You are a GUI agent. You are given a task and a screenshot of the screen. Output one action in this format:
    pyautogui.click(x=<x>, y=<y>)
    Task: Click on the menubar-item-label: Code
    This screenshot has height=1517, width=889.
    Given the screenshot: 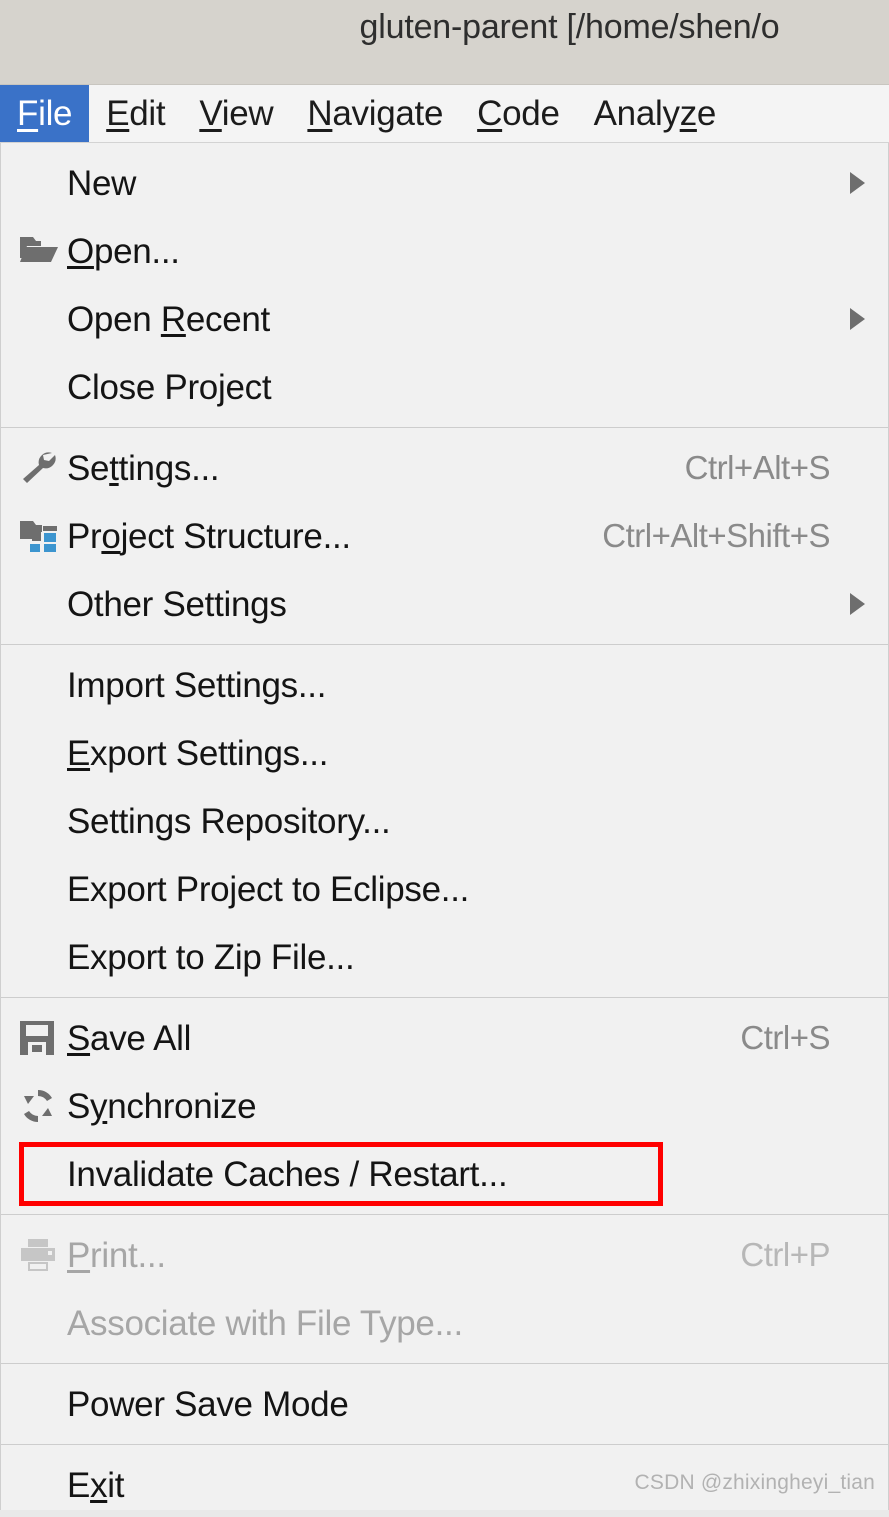 What is the action you would take?
    pyautogui.click(x=518, y=113)
    